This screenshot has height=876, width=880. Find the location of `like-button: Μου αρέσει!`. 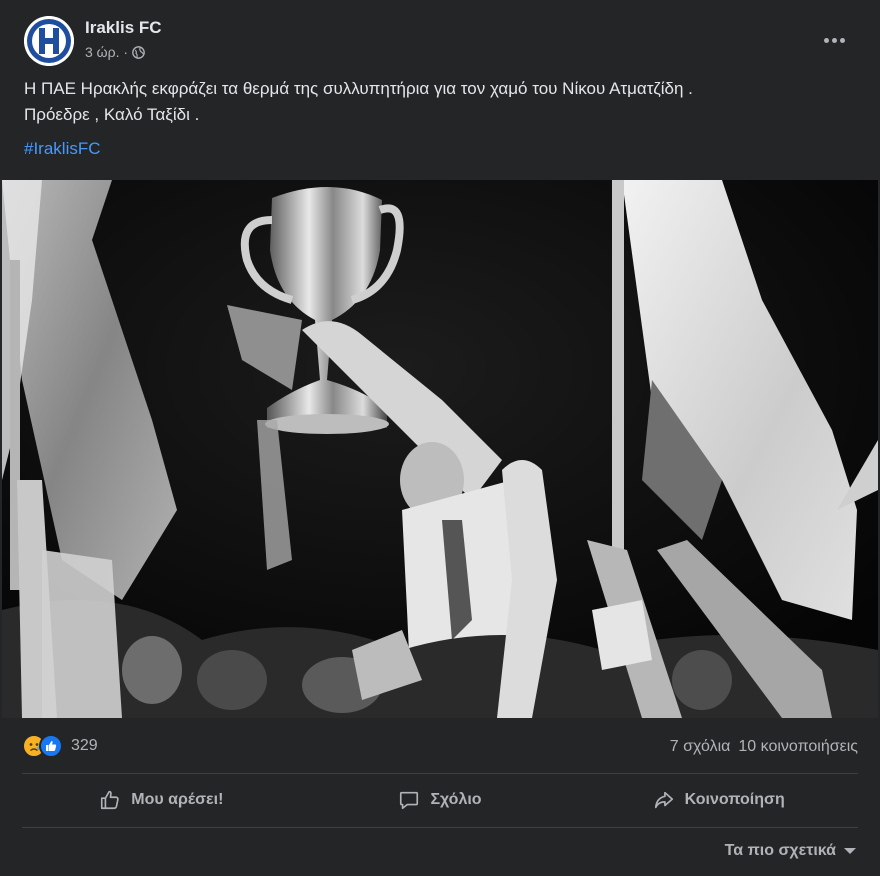

like-button: Μου αρέσει! is located at coordinates (161, 800).